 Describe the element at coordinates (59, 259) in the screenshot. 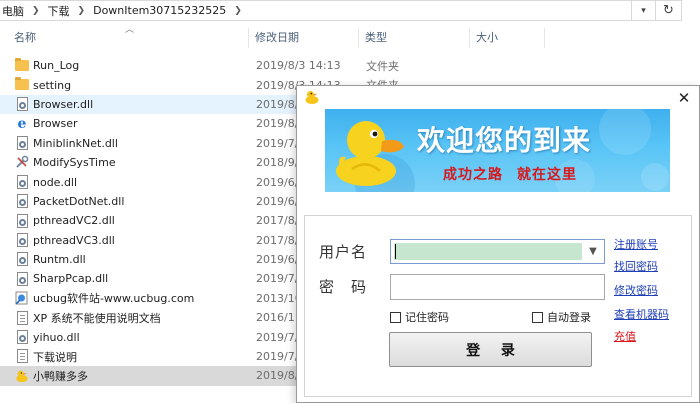

I see `file-name: Runtm.dll` at that location.